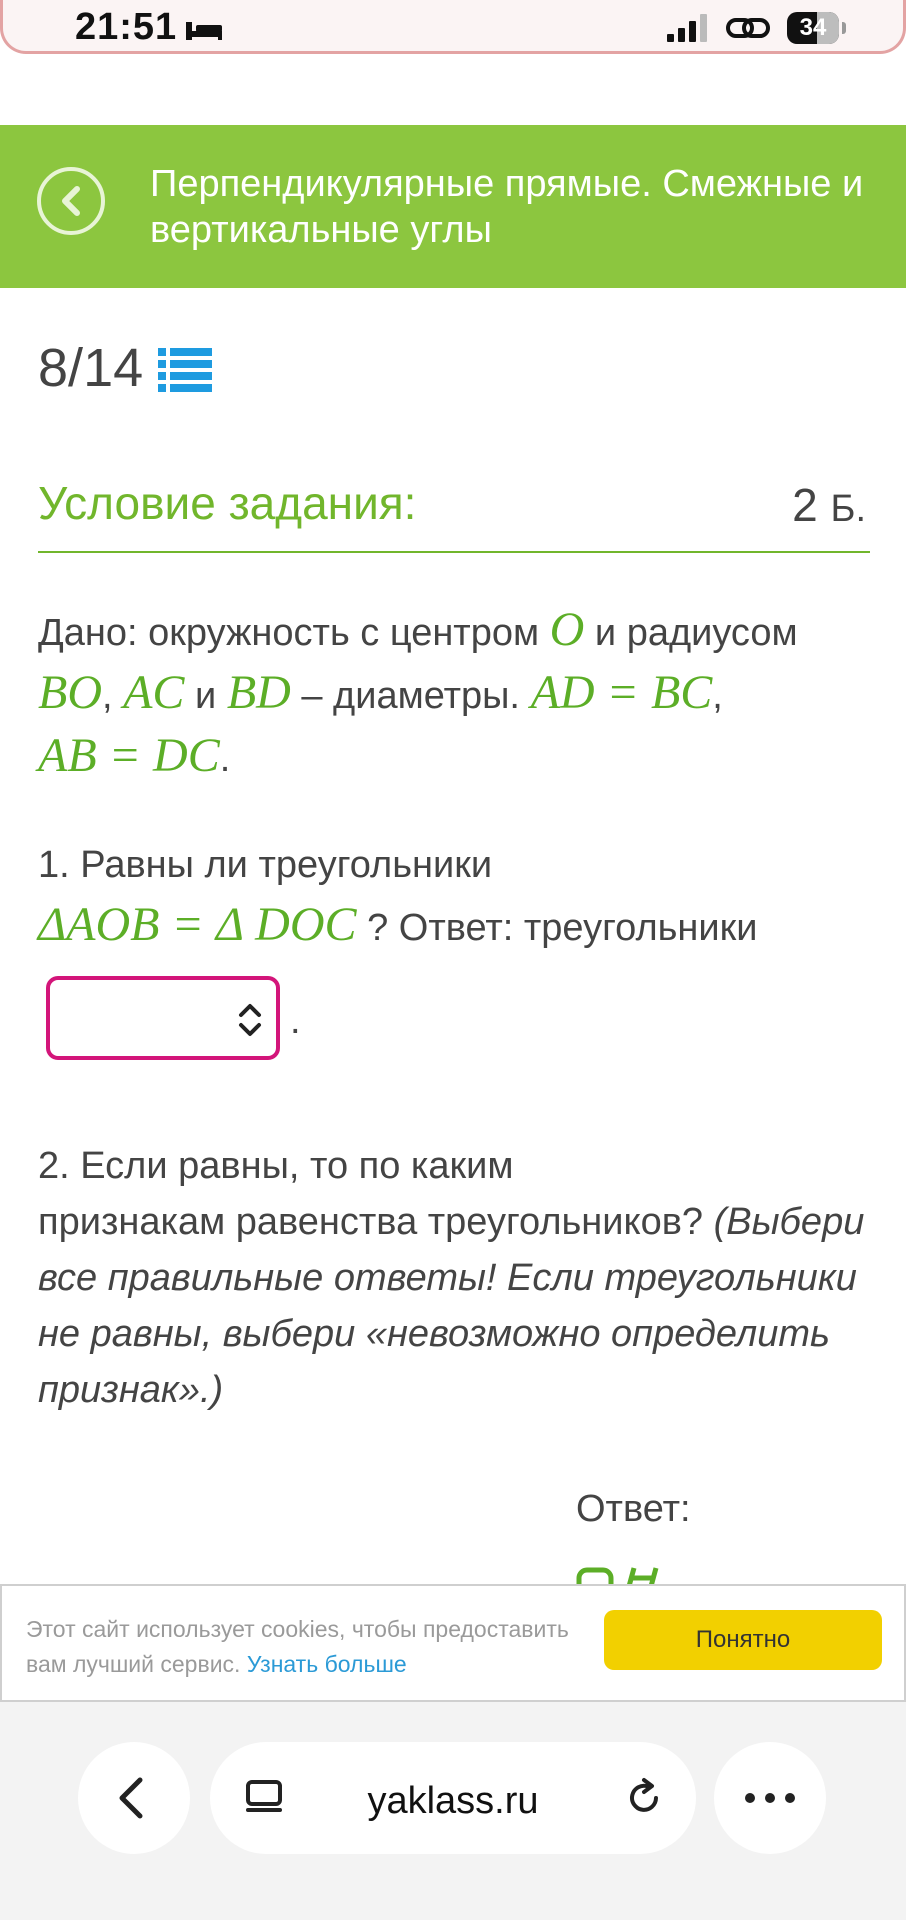  What do you see at coordinates (53, 368) in the screenshot?
I see `task-current: 8` at bounding box center [53, 368].